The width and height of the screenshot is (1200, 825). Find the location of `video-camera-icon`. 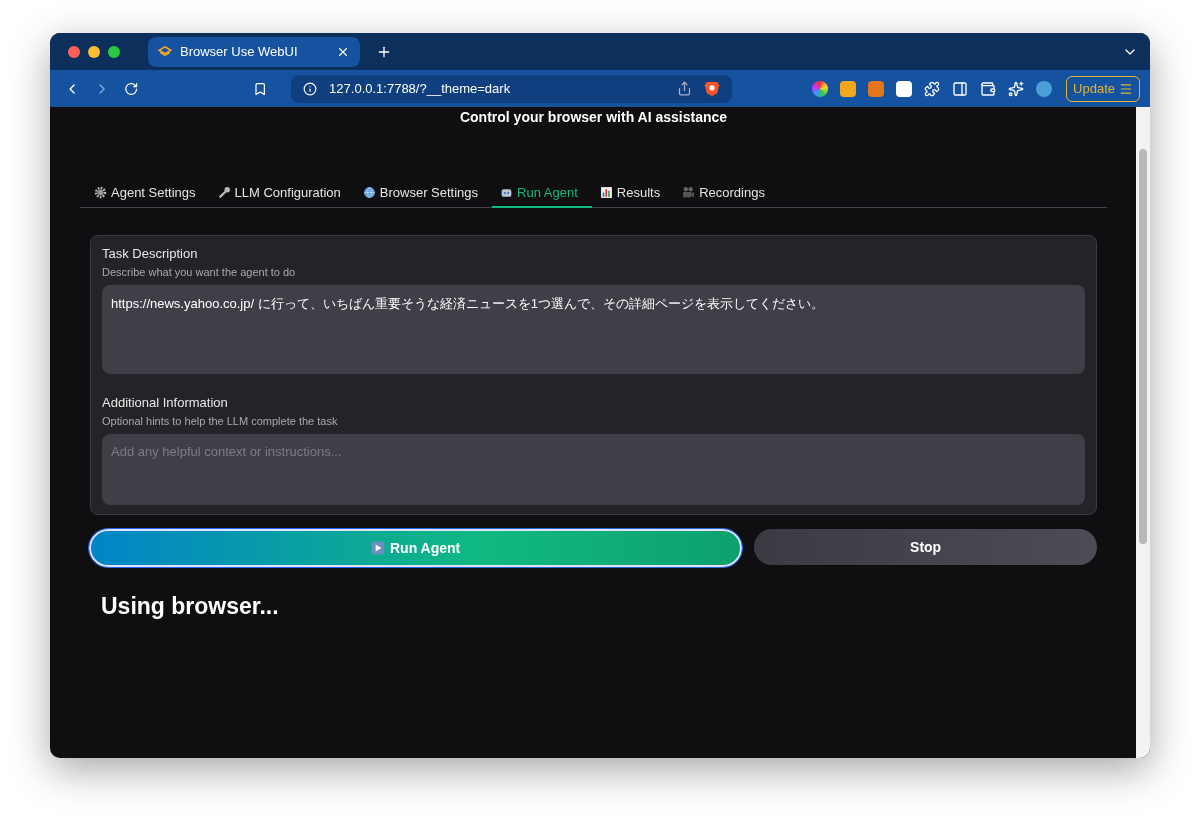

video-camera-icon is located at coordinates (689, 192).